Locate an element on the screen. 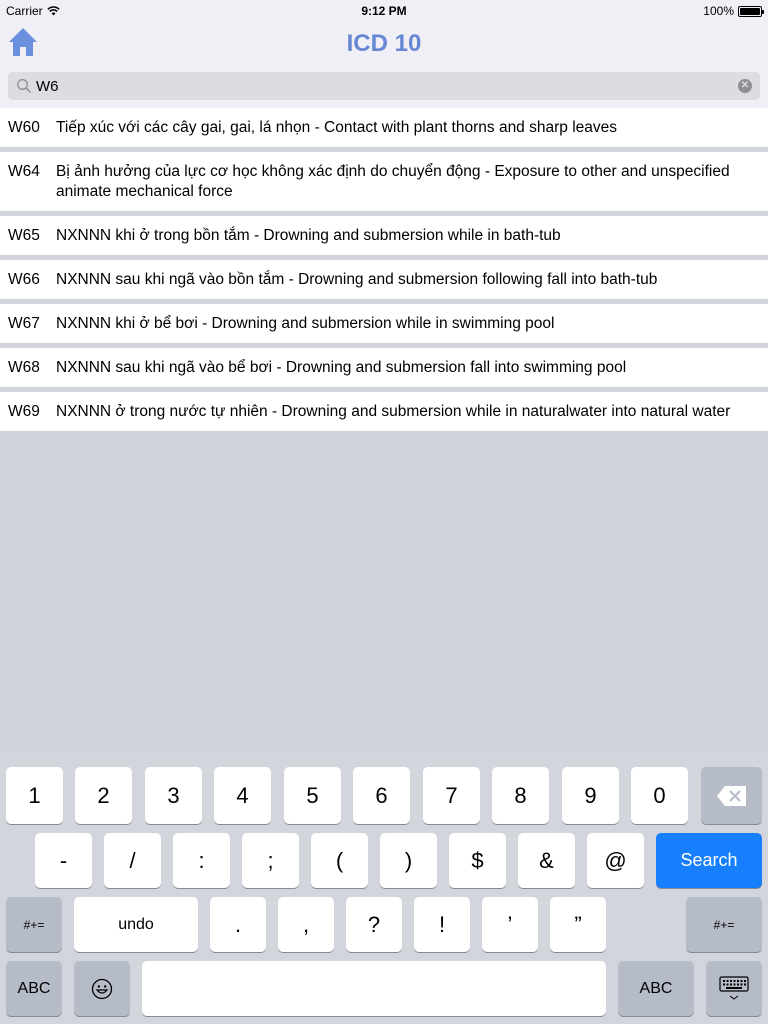 The image size is (768, 1024). item-code: W60 is located at coordinates (24, 127).